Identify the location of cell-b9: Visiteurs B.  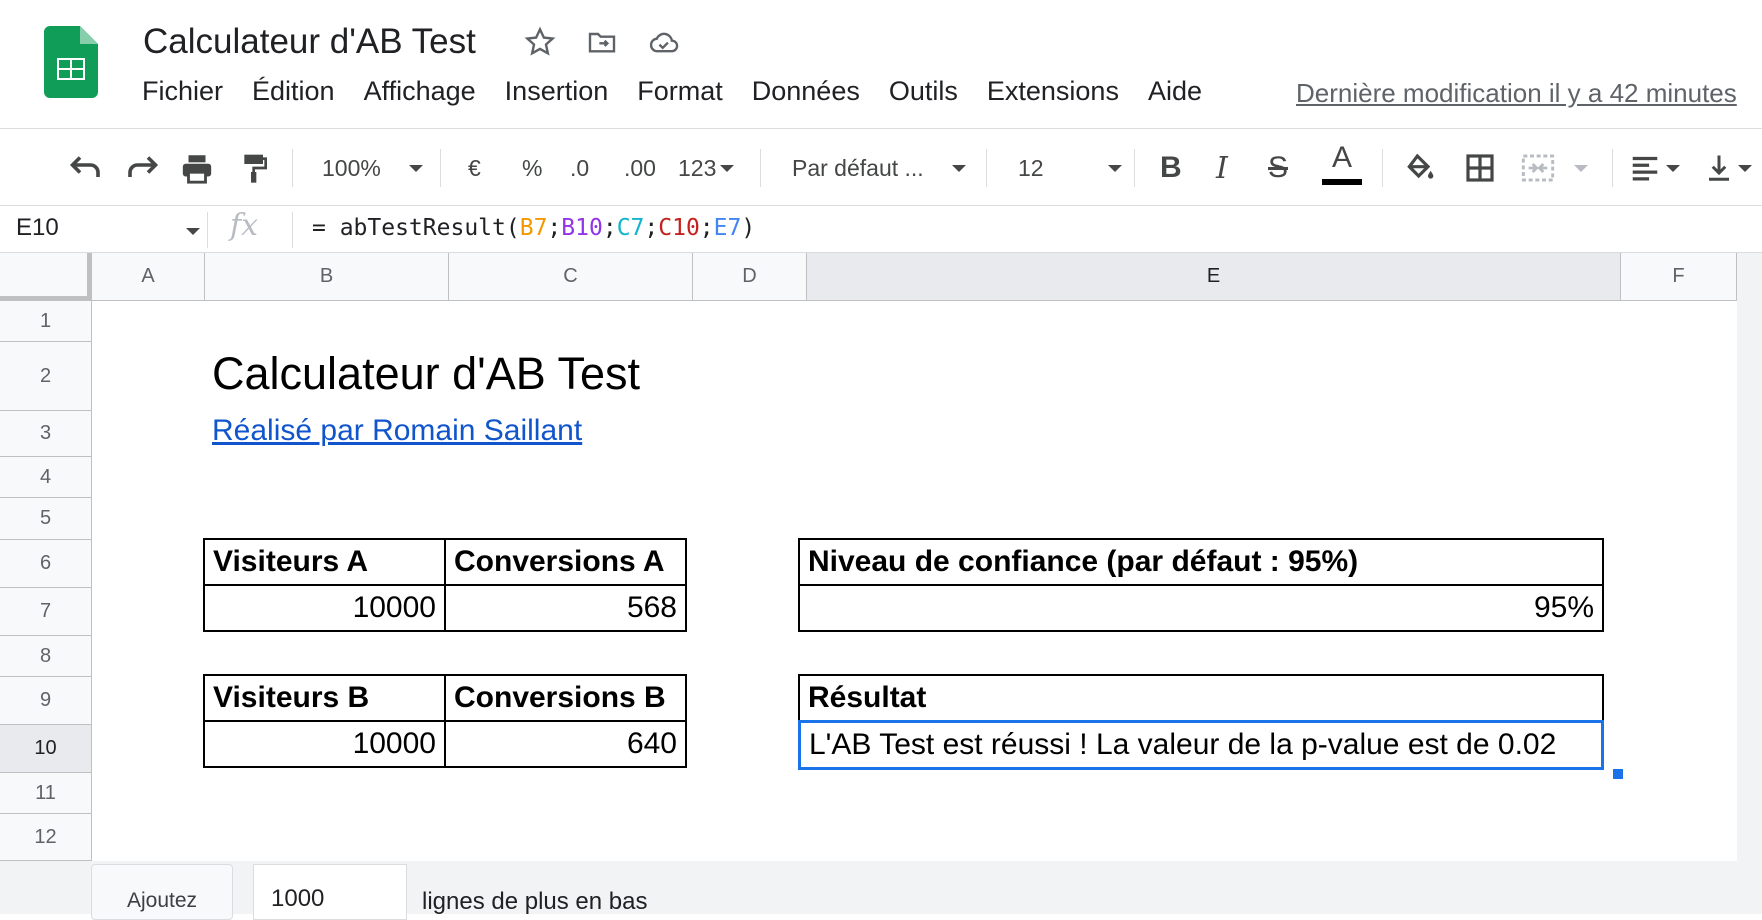
(324, 698).